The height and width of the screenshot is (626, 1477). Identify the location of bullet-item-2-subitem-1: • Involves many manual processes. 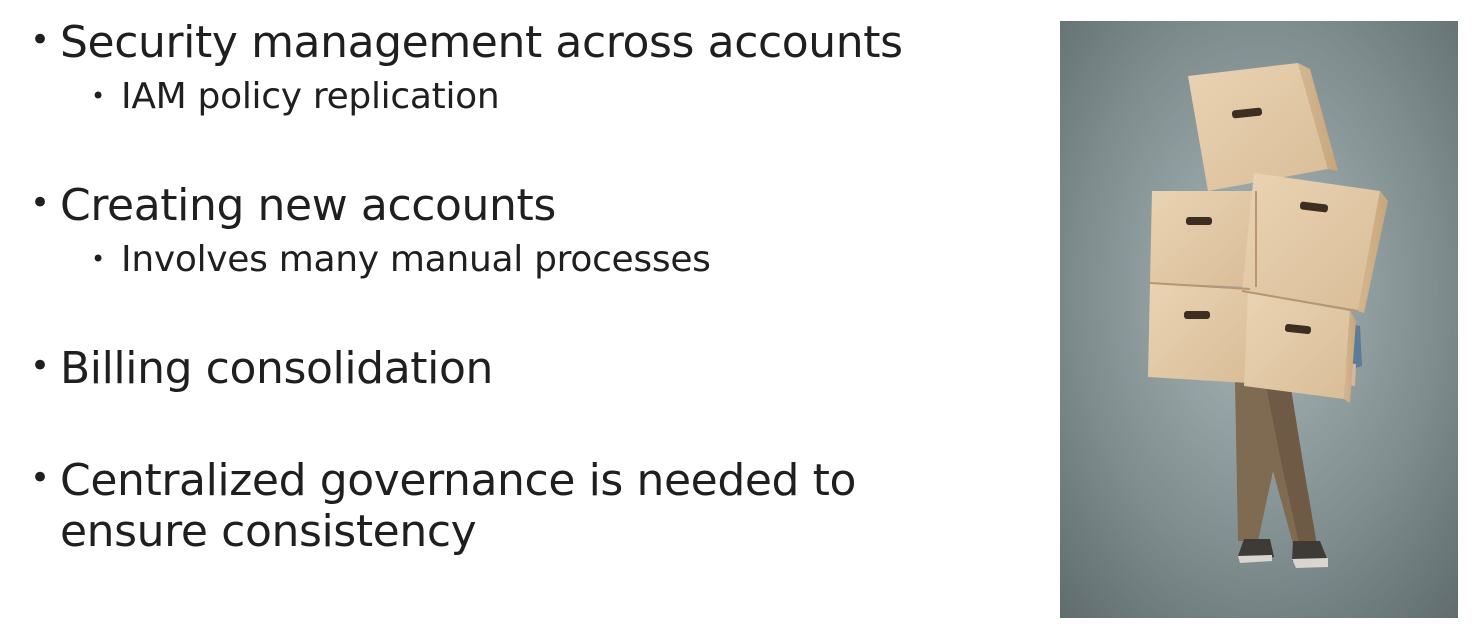
(401, 259).